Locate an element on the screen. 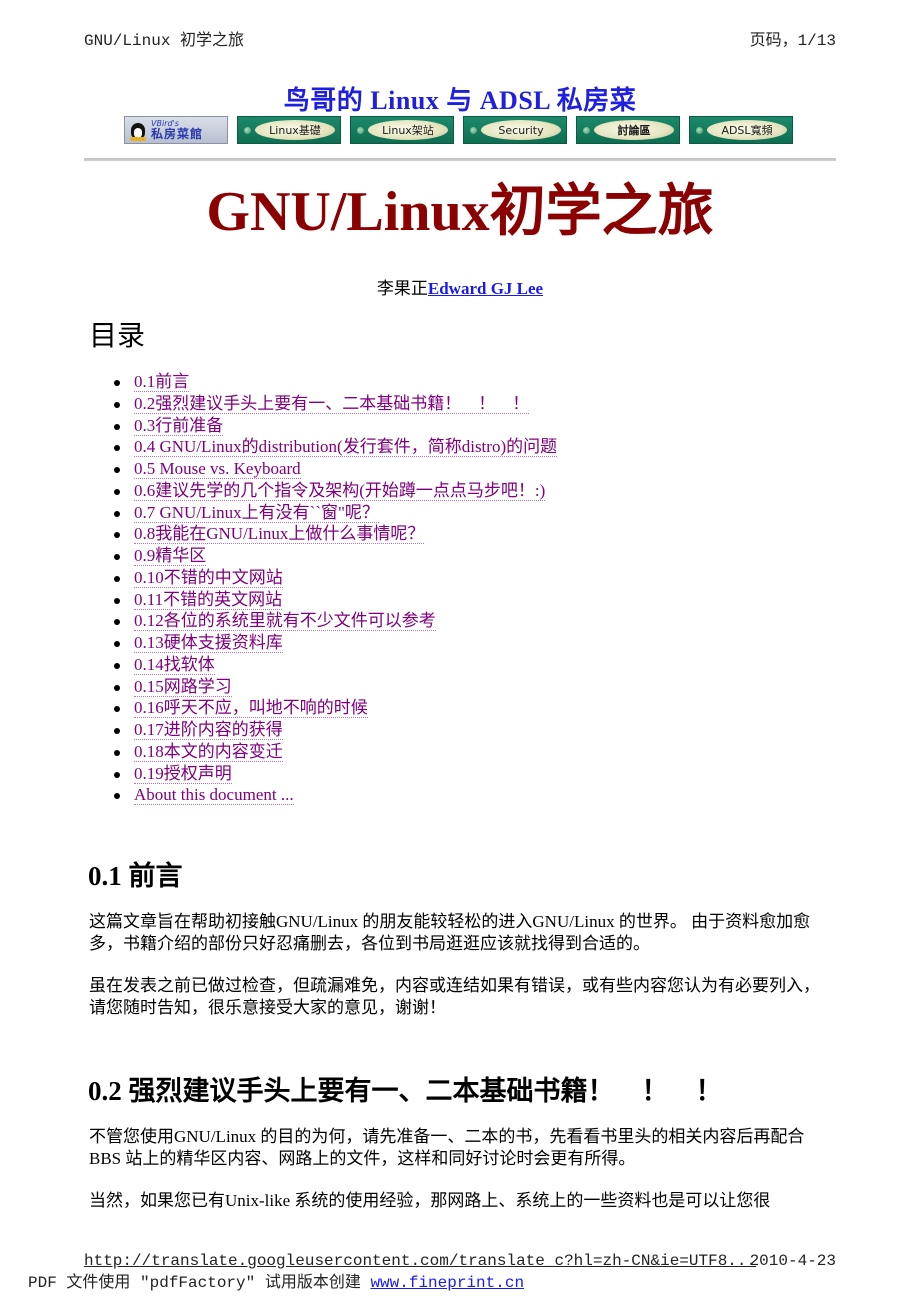  toc-link: 0.18本文的内容变迁 is located at coordinates (208, 751).